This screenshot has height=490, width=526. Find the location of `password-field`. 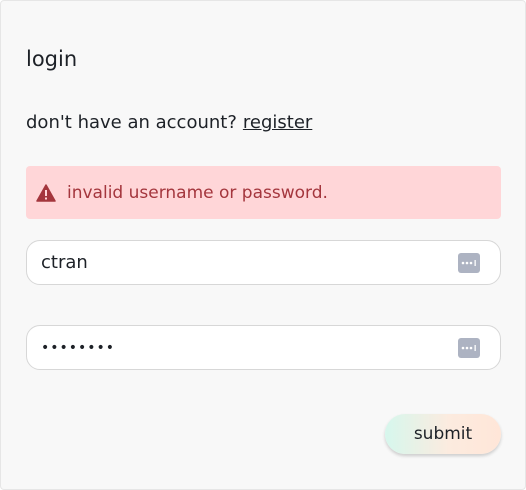

password-field is located at coordinates (263, 347).